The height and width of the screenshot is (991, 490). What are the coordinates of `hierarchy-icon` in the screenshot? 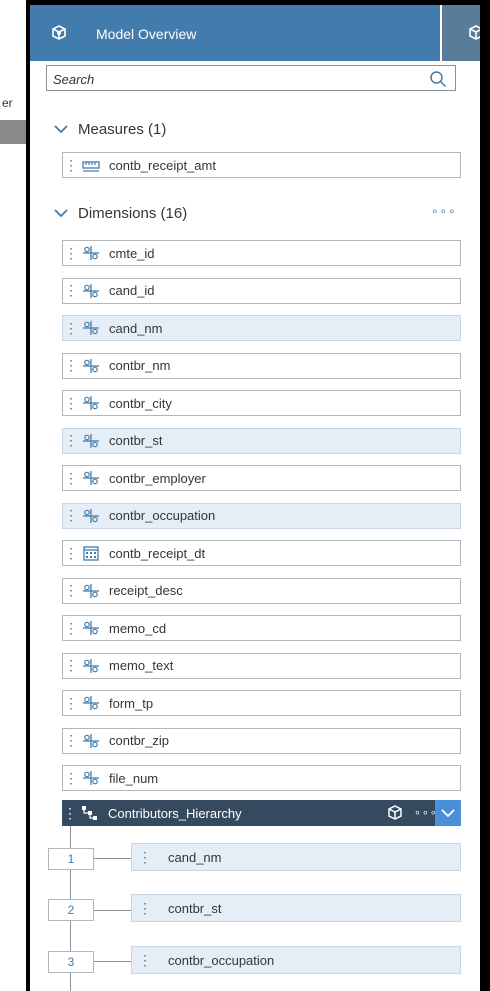 It's located at (89, 813).